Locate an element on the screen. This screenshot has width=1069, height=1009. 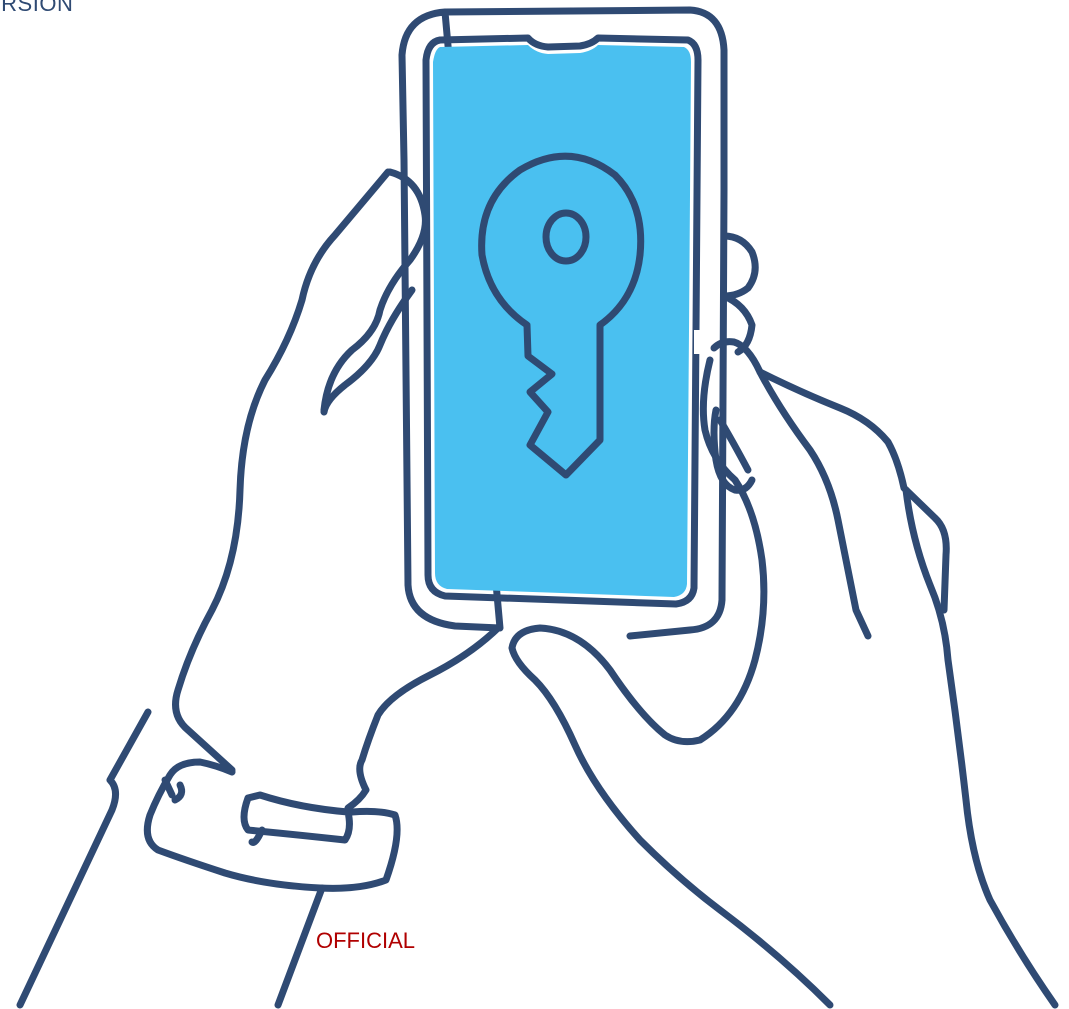
left-hand-outline is located at coordinates (282, 471).